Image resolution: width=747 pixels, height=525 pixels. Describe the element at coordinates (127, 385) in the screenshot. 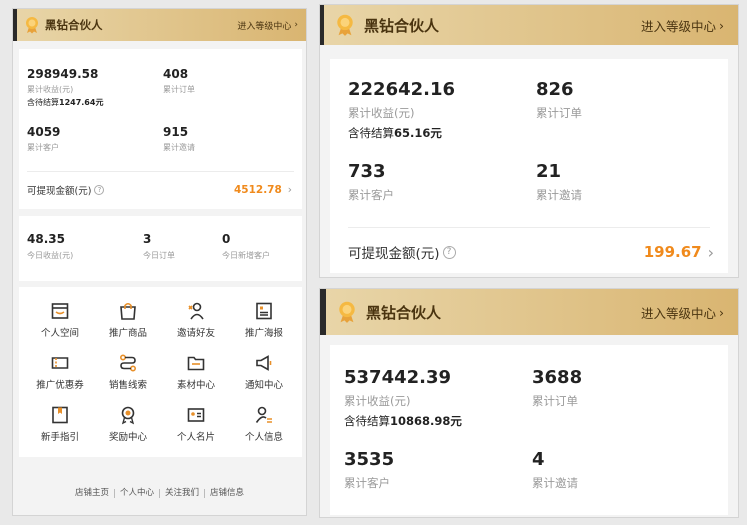

I see `grid-item-label: 销售线索` at that location.